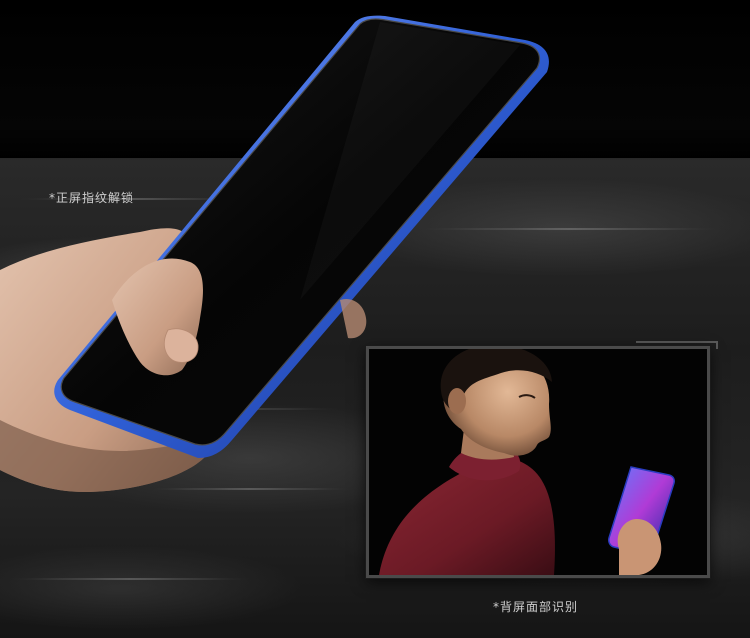 This screenshot has height=638, width=750. Describe the element at coordinates (353, 318) in the screenshot. I see `index-finger` at that location.